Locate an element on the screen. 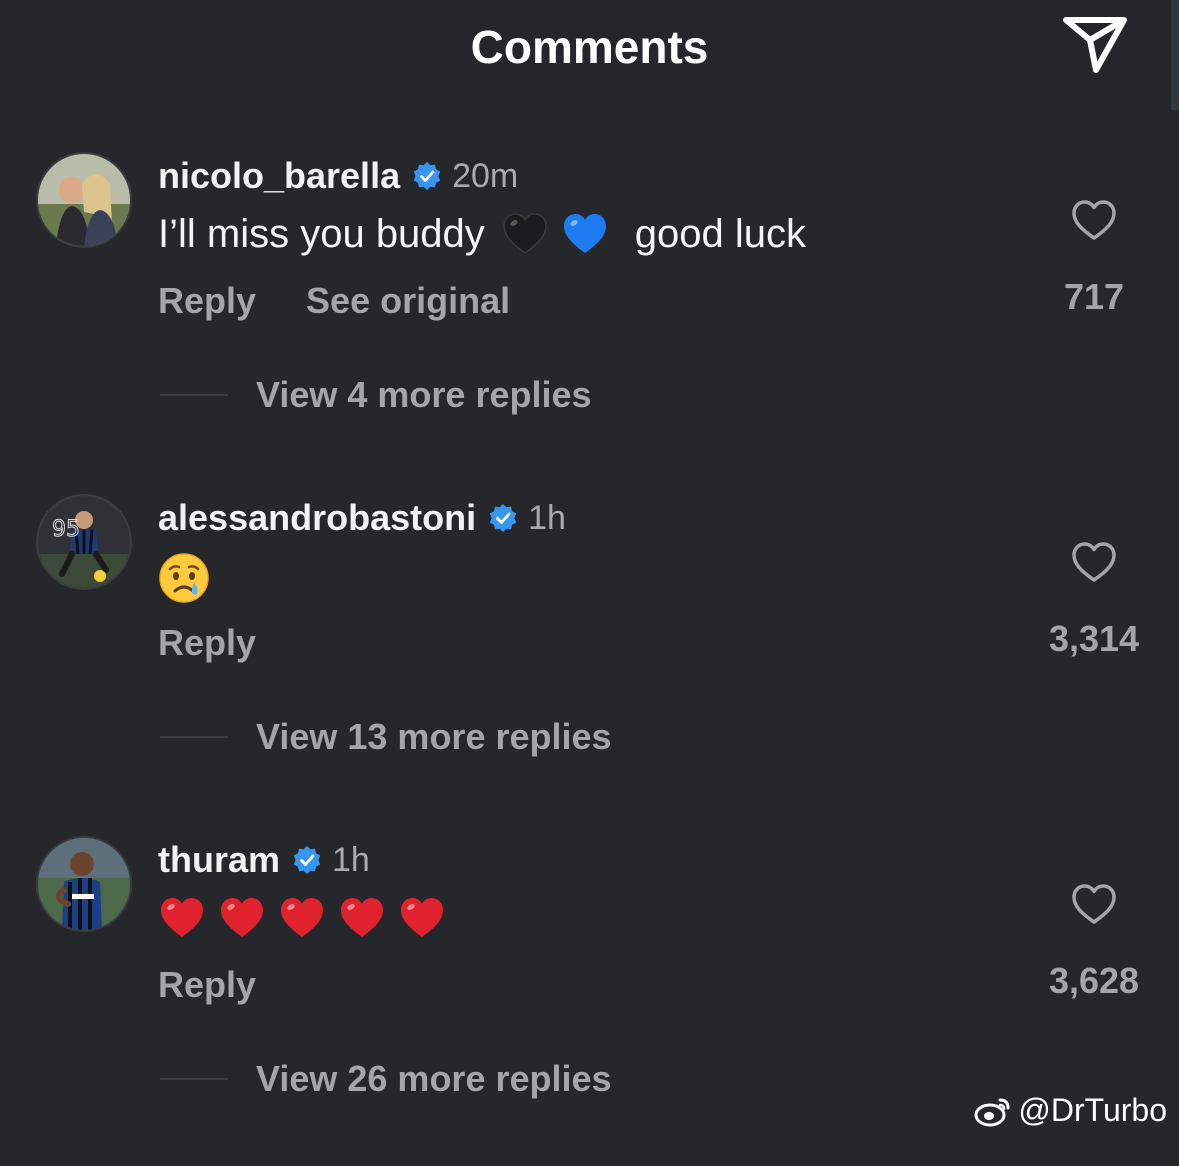 This screenshot has height=1166, width=1179. username: alessandrobastoni is located at coordinates (317, 518).